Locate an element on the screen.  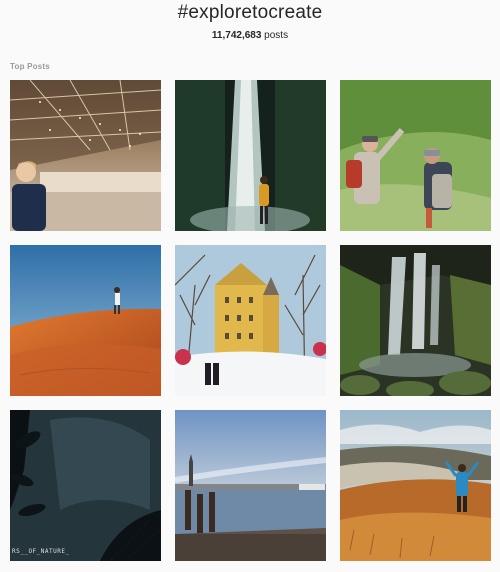
post-image-hikers is located at coordinates (415, 155).